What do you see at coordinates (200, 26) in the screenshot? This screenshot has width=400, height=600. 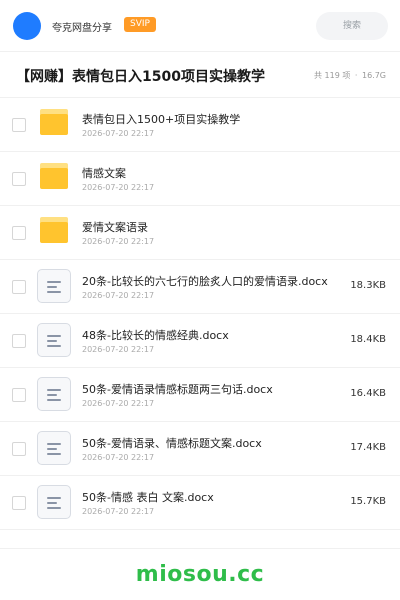 I see `top-bar: 夸克网盘分享 SVIP 搜索` at bounding box center [200, 26].